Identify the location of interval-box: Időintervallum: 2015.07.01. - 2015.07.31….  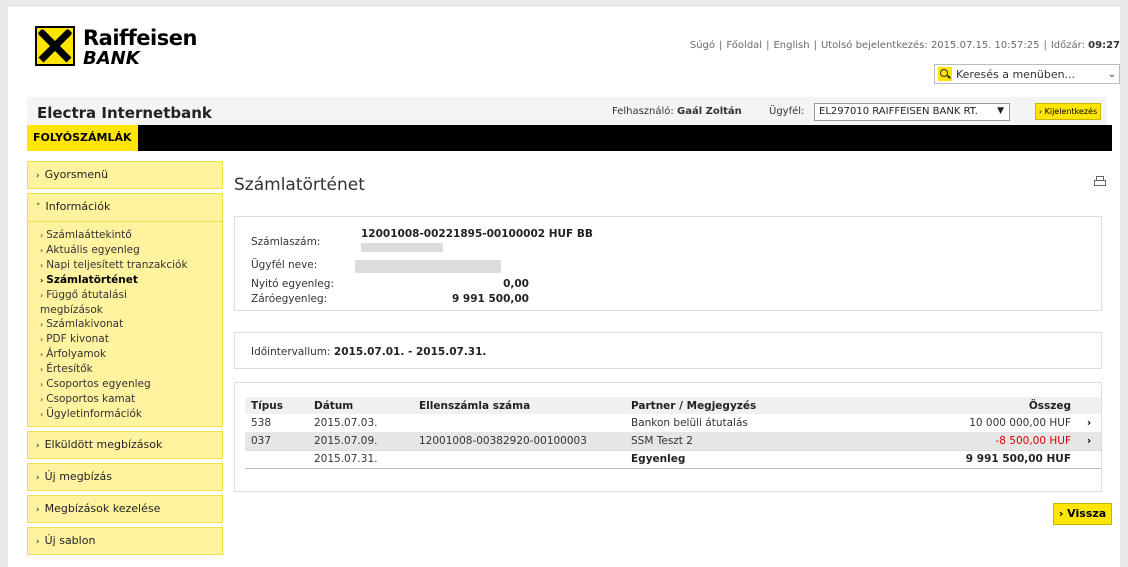
(668, 350).